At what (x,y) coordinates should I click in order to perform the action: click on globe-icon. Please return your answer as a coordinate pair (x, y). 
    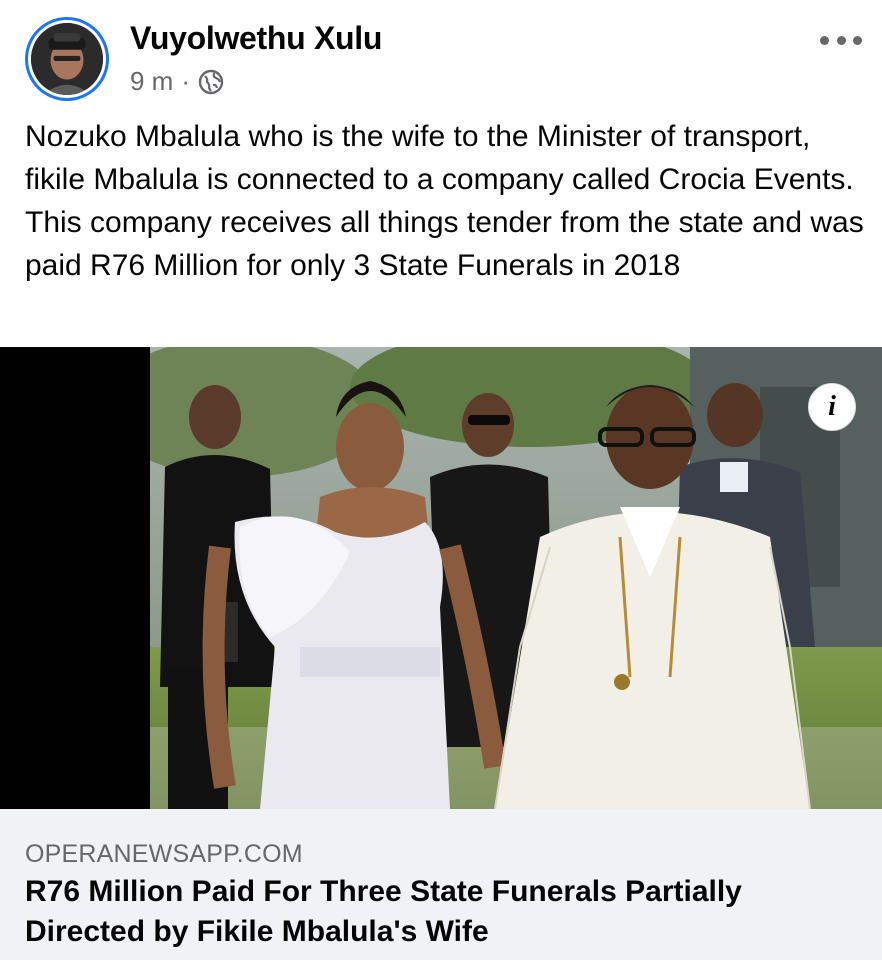
    Looking at the image, I should click on (211, 82).